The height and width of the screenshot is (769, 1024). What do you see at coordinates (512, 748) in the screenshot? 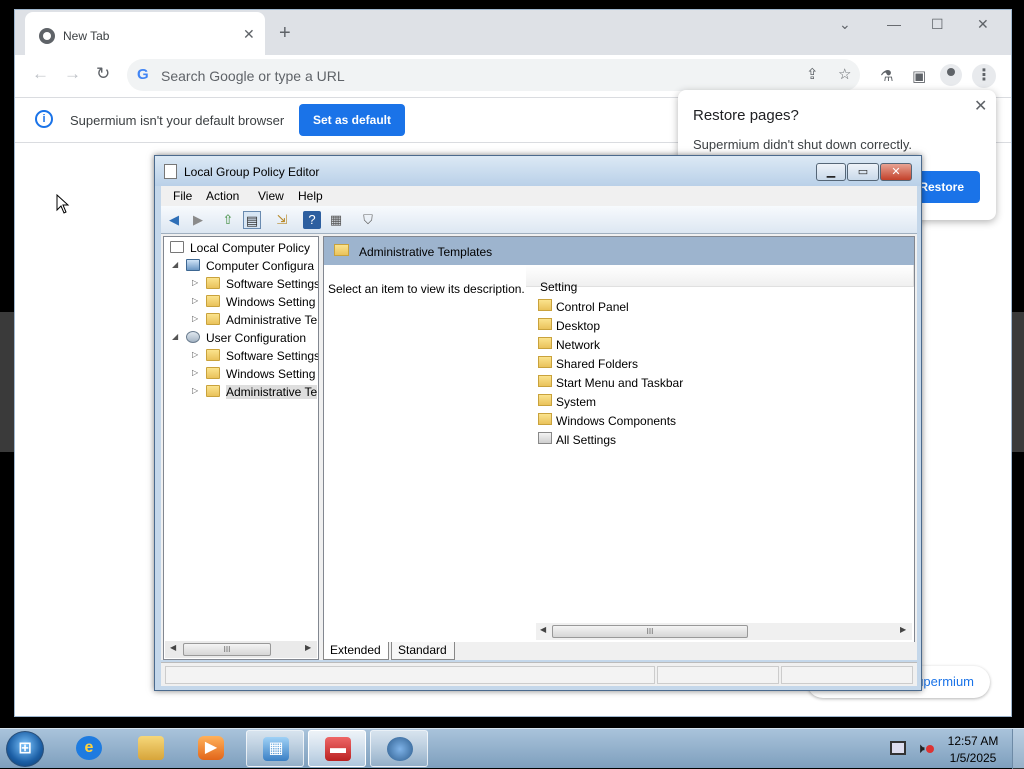
I see `taskbar: ⊞ e ▶ ▦ ▬ 🕨 12:57 AM 1/5/2025` at bounding box center [512, 748].